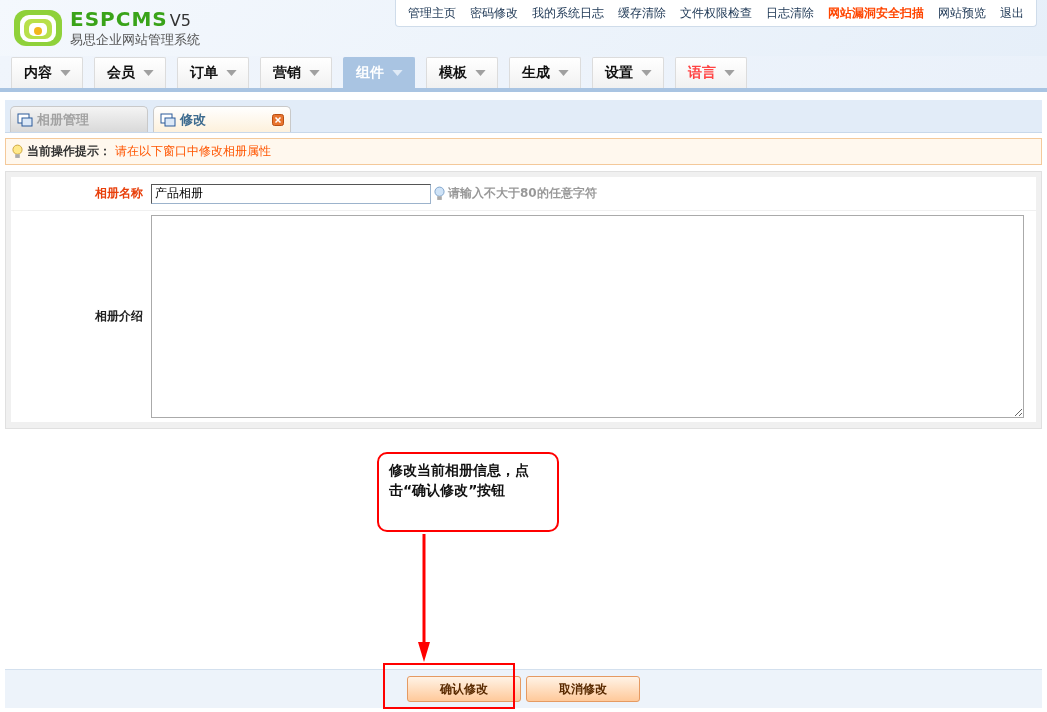 The height and width of the screenshot is (712, 1047). Describe the element at coordinates (568, 13) in the screenshot. I see `top-link: 我的系统日志` at that location.